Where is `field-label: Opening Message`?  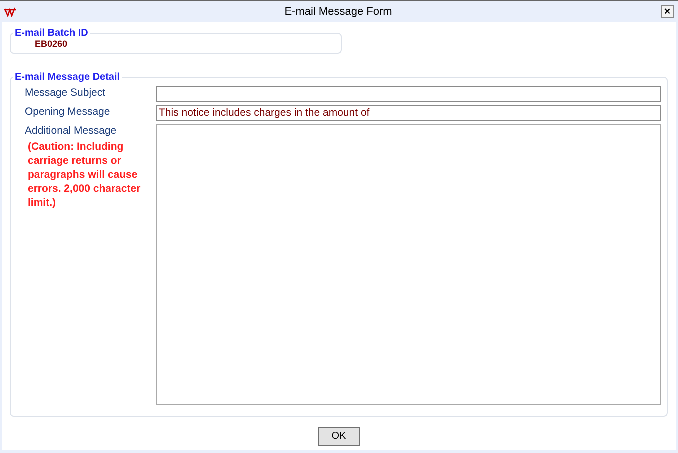
field-label: Opening Message is located at coordinates (68, 112).